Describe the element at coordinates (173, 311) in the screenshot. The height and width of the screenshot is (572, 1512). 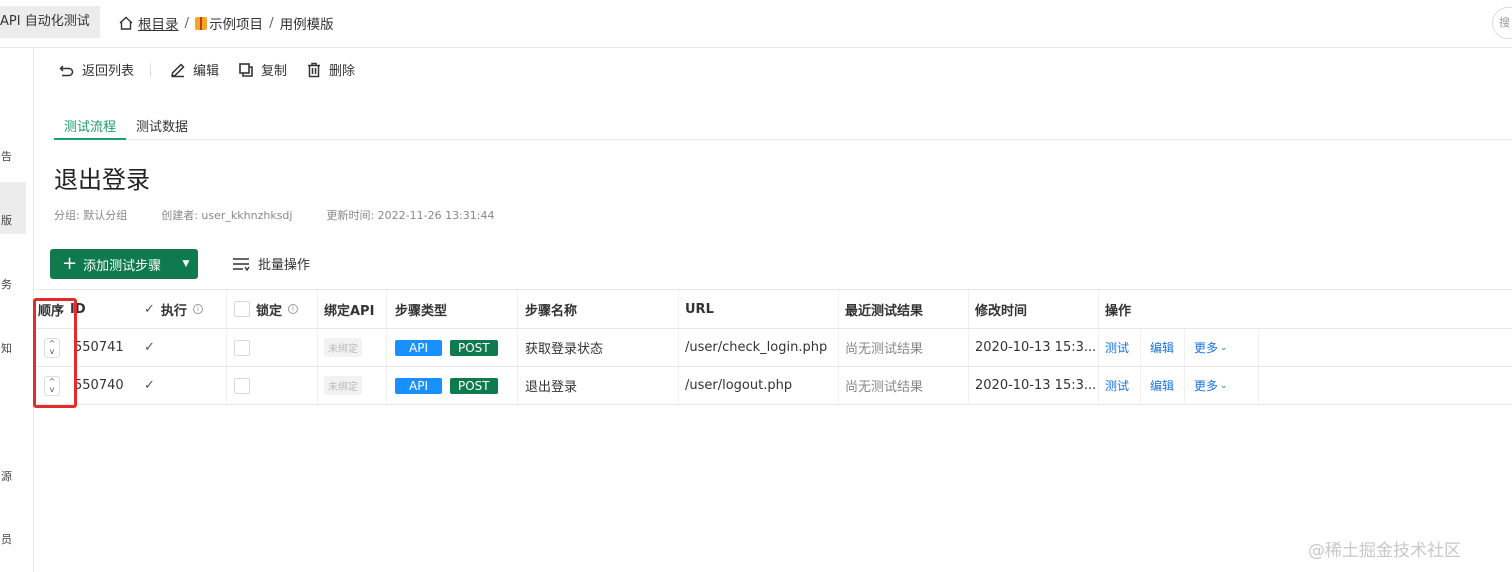
I see `header-execute-label: 执行` at that location.